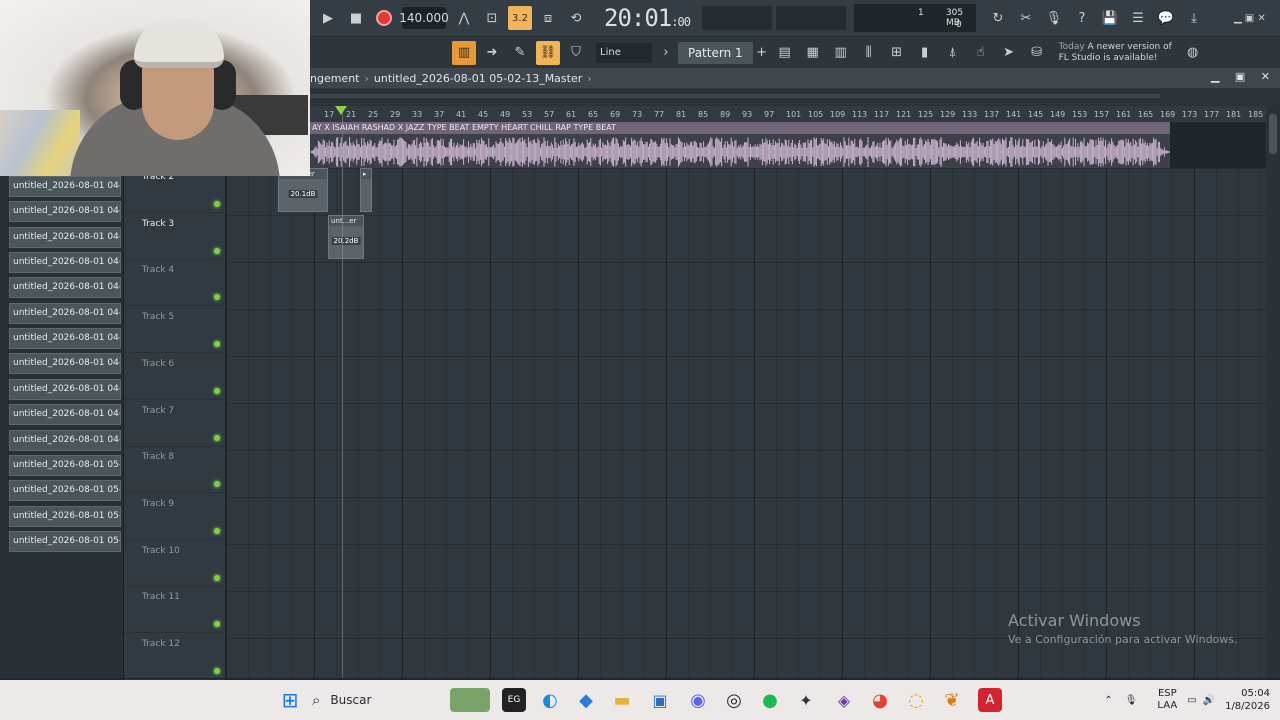  I want to click on scroll-thumb, so click(735, 96).